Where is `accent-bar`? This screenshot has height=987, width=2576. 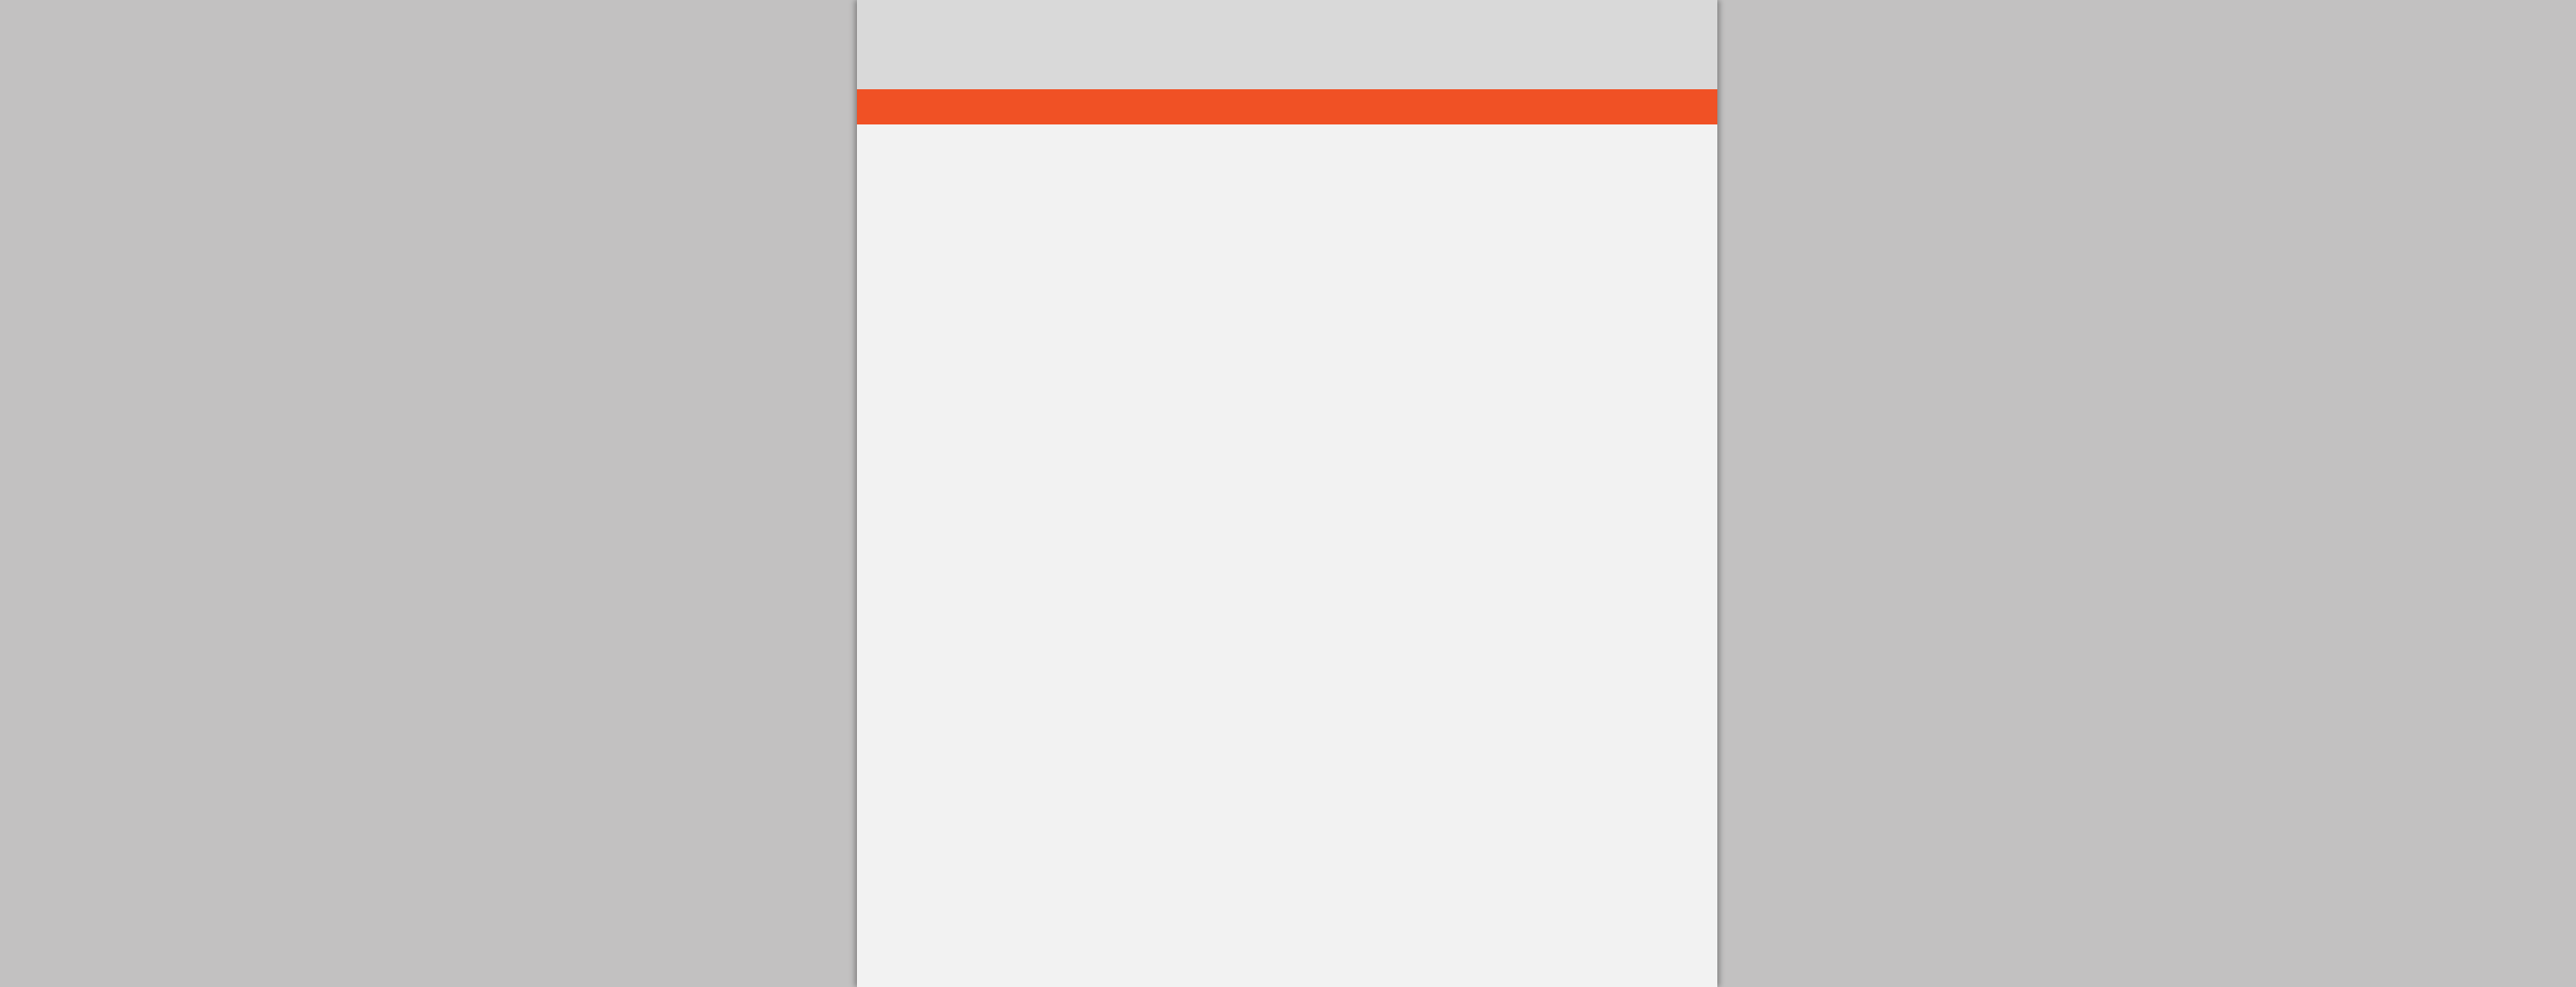
accent-bar is located at coordinates (1287, 107).